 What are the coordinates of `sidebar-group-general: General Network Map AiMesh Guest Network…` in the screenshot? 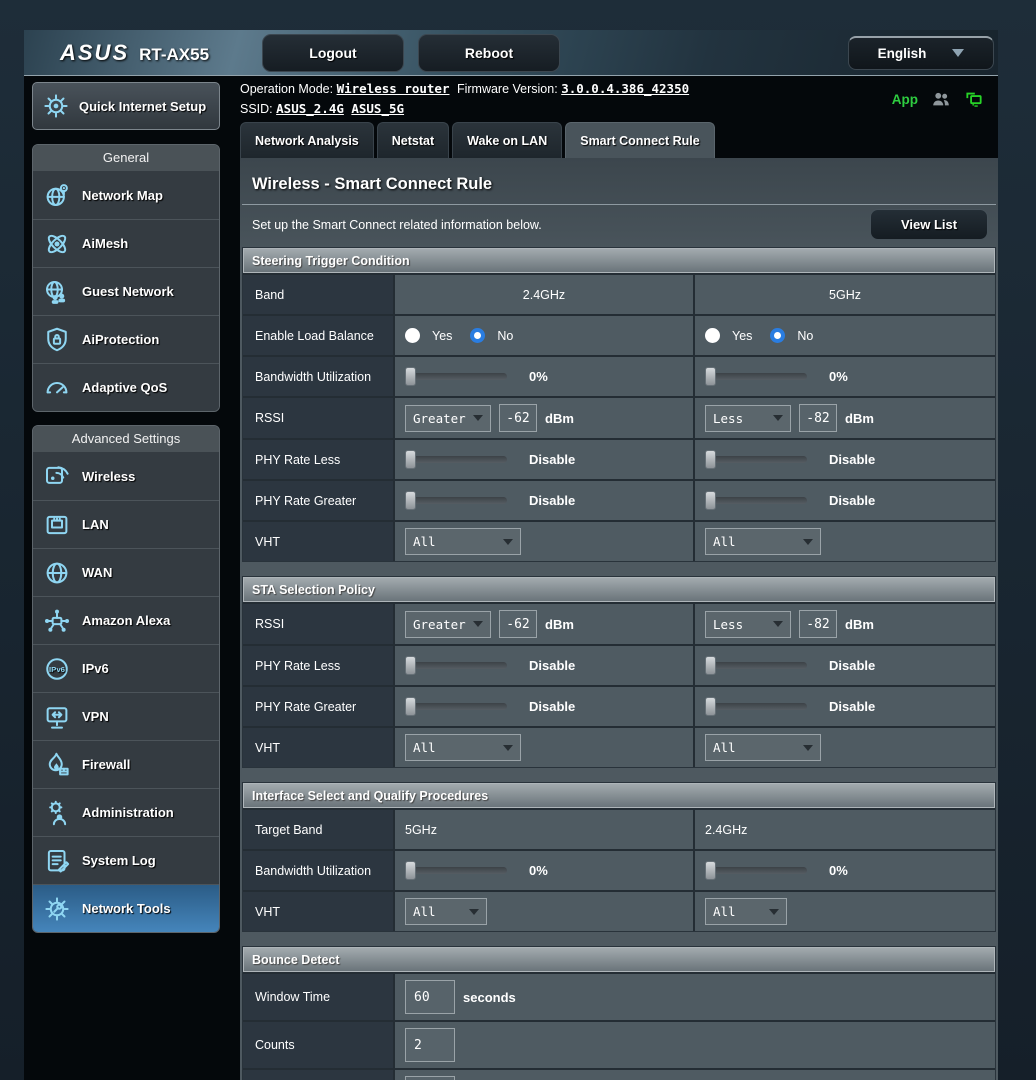 It's located at (126, 278).